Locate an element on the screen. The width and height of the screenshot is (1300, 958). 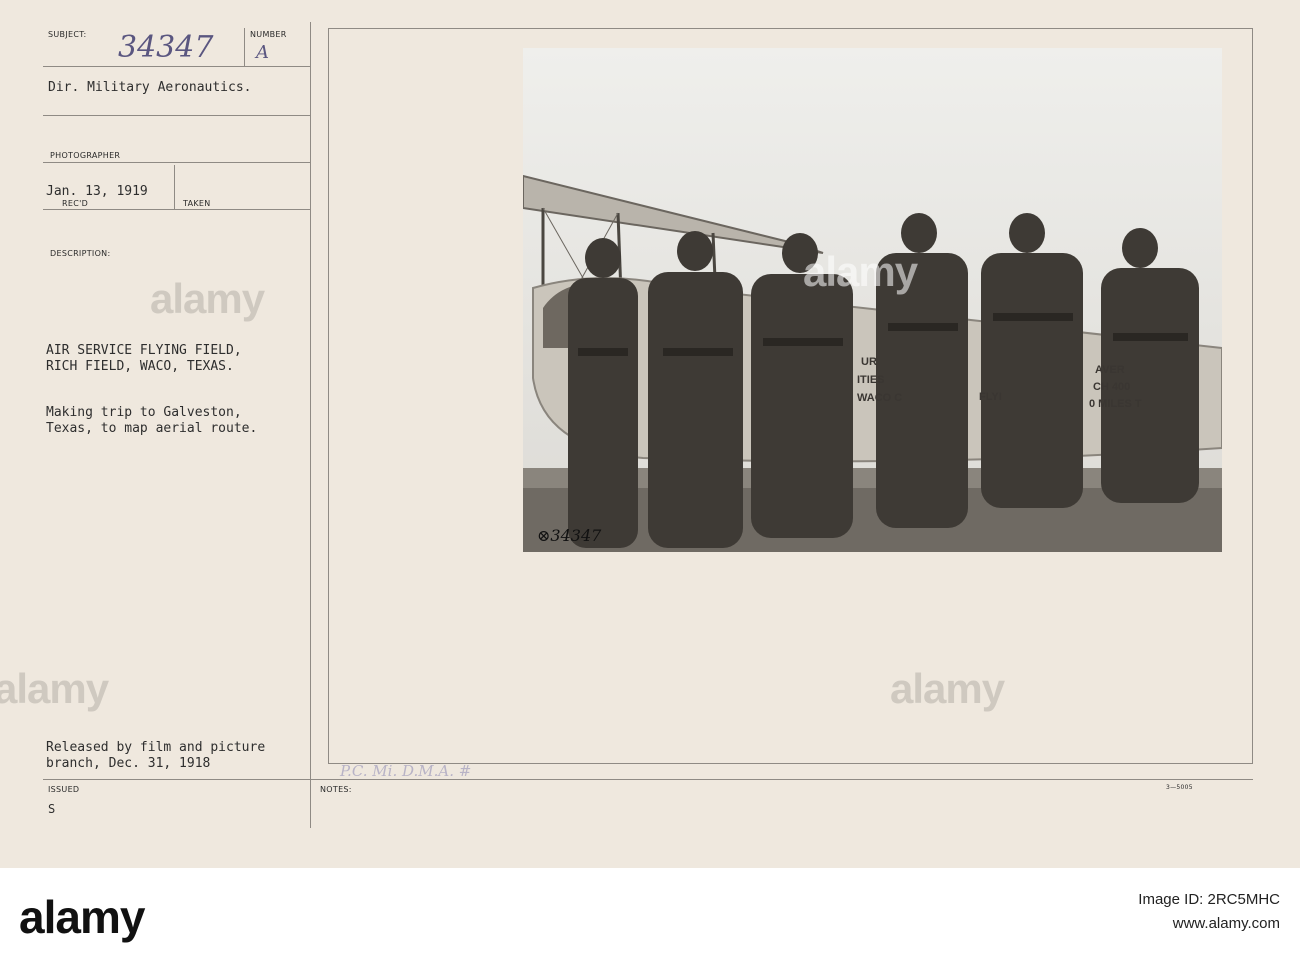
plane-text-3: WACO C is located at coordinates (880, 398).